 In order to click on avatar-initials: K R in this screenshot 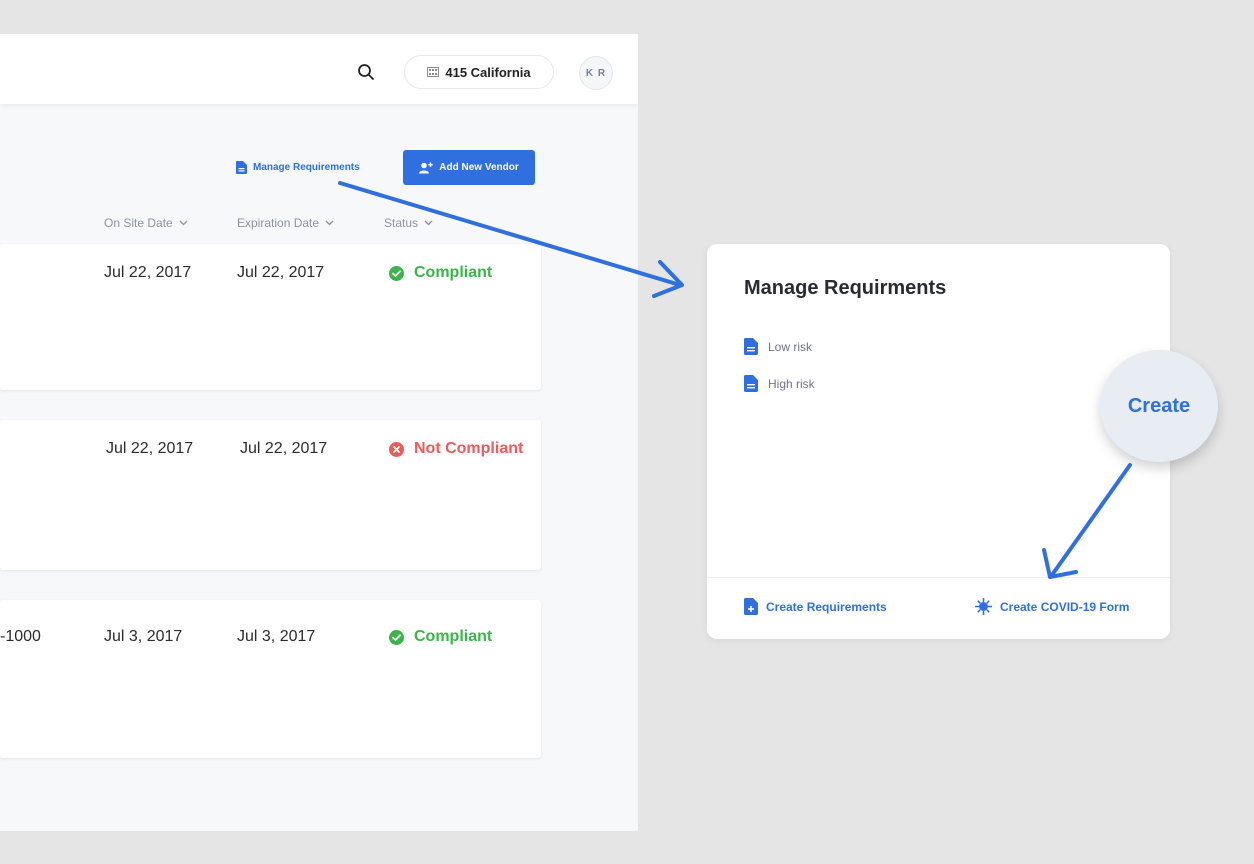, I will do `click(596, 73)`.